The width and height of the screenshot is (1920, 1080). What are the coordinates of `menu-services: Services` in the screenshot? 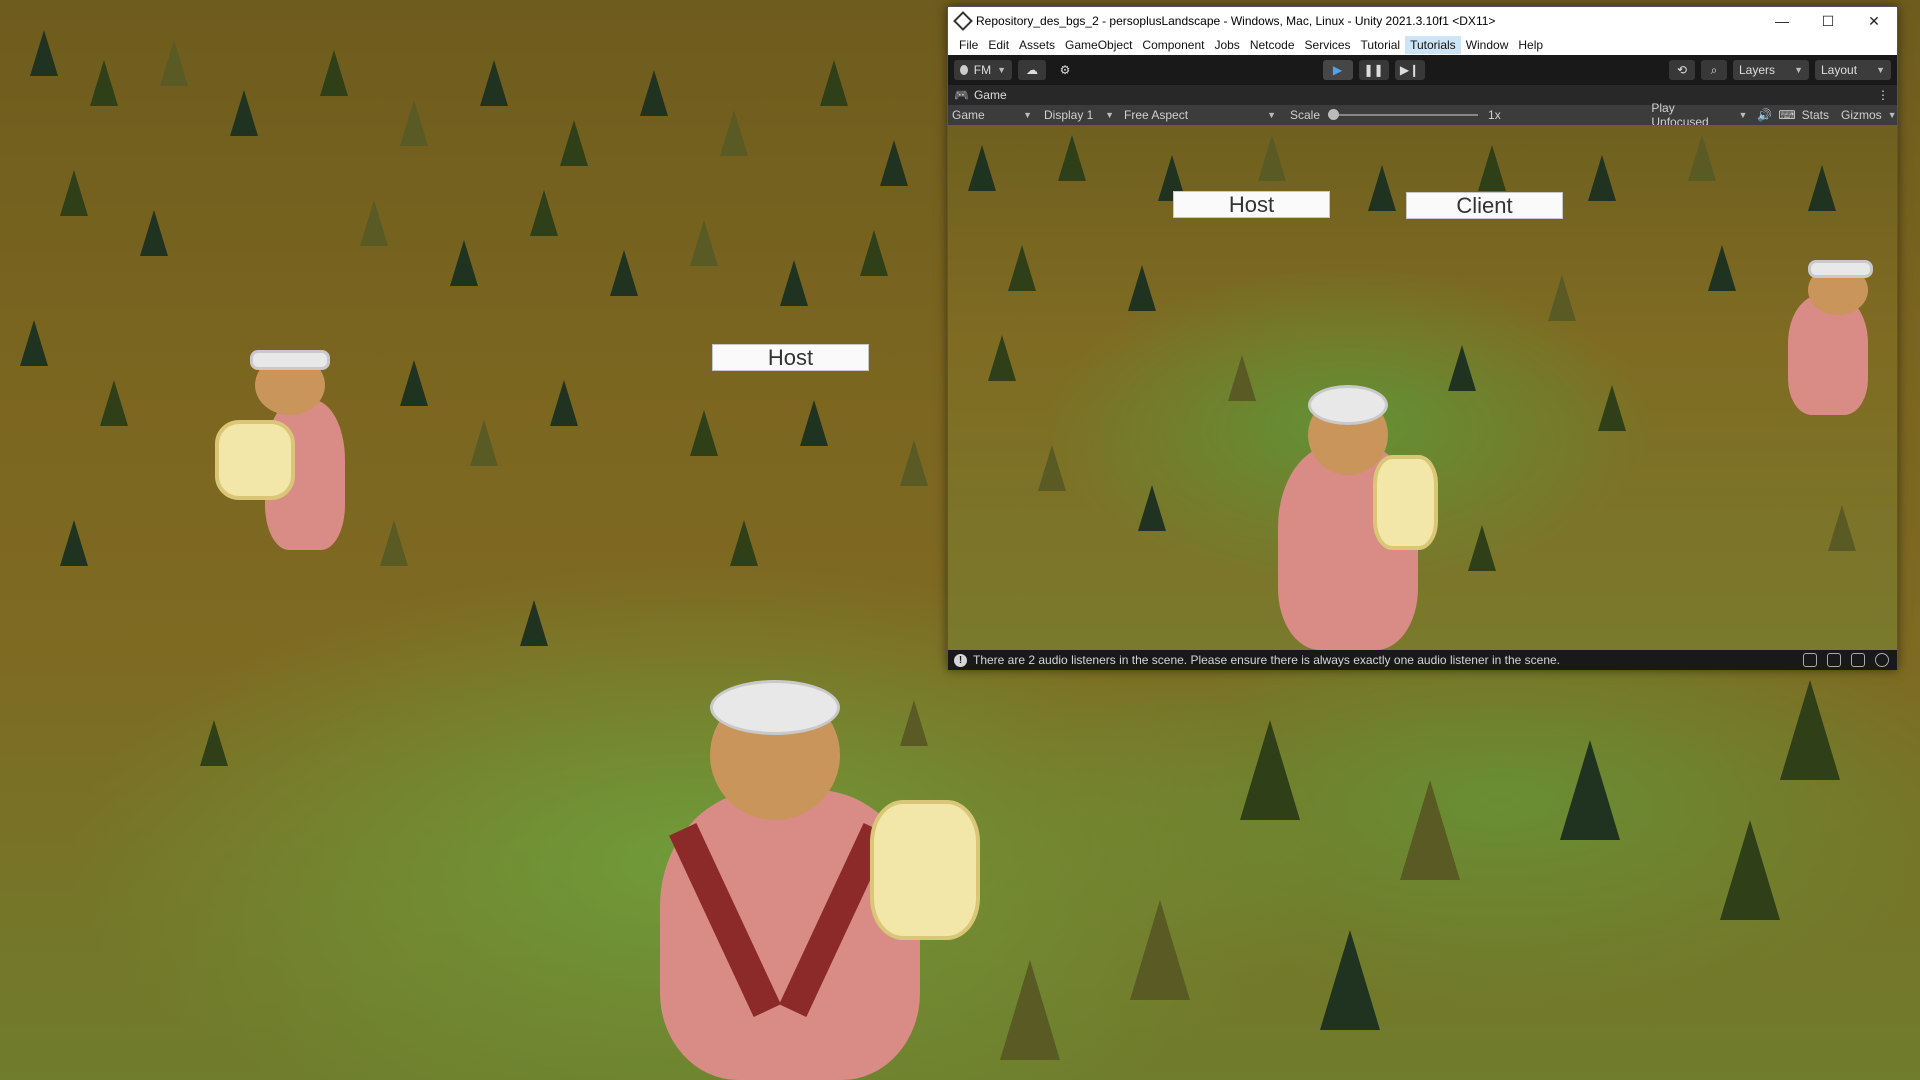 It's located at (1328, 45).